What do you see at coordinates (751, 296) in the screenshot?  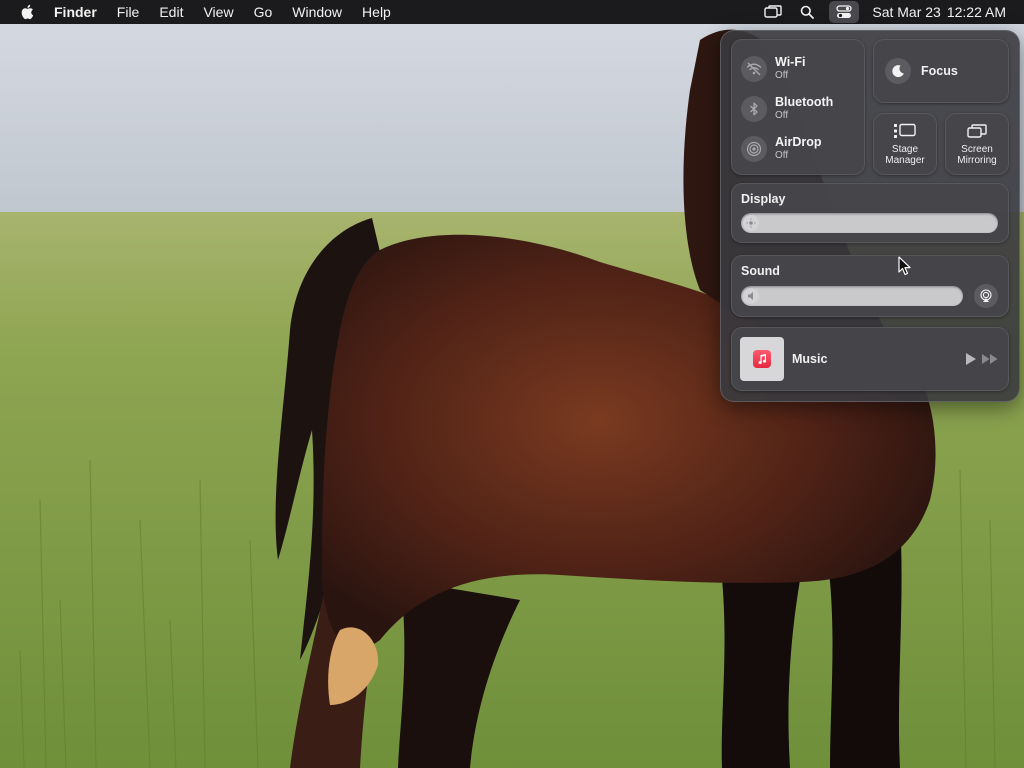 I see `speaker-icon` at bounding box center [751, 296].